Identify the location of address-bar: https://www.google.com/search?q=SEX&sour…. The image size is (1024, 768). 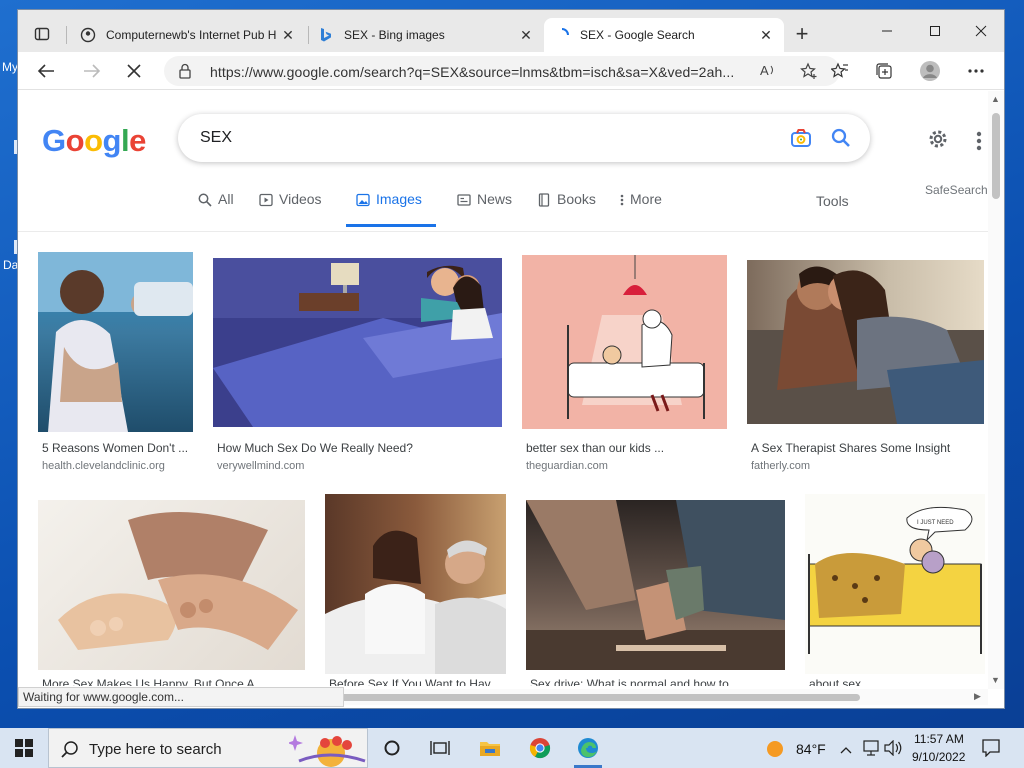
(502, 71).